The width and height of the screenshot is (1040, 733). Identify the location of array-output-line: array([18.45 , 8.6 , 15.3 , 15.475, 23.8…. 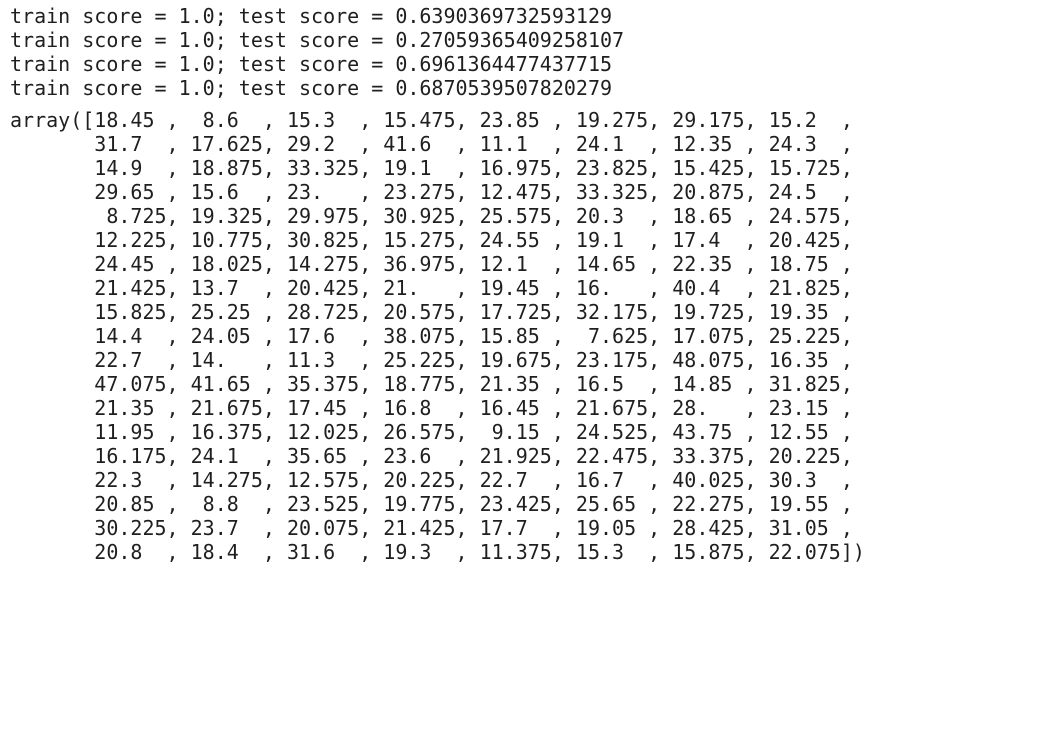
(431, 120).